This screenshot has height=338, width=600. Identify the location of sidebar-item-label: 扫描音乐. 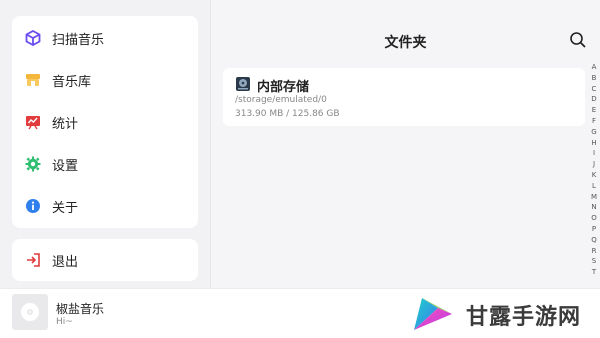
(78, 40).